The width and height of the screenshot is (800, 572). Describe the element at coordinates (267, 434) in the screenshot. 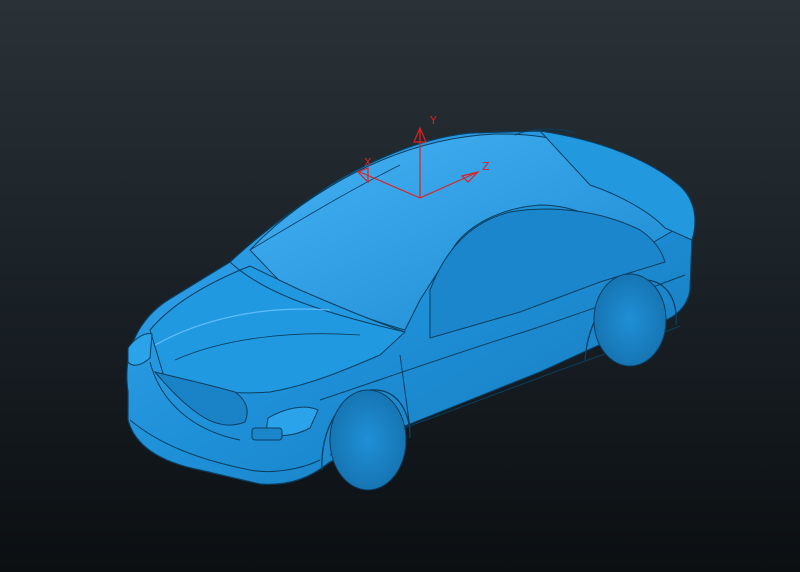

I see `fog-light` at that location.